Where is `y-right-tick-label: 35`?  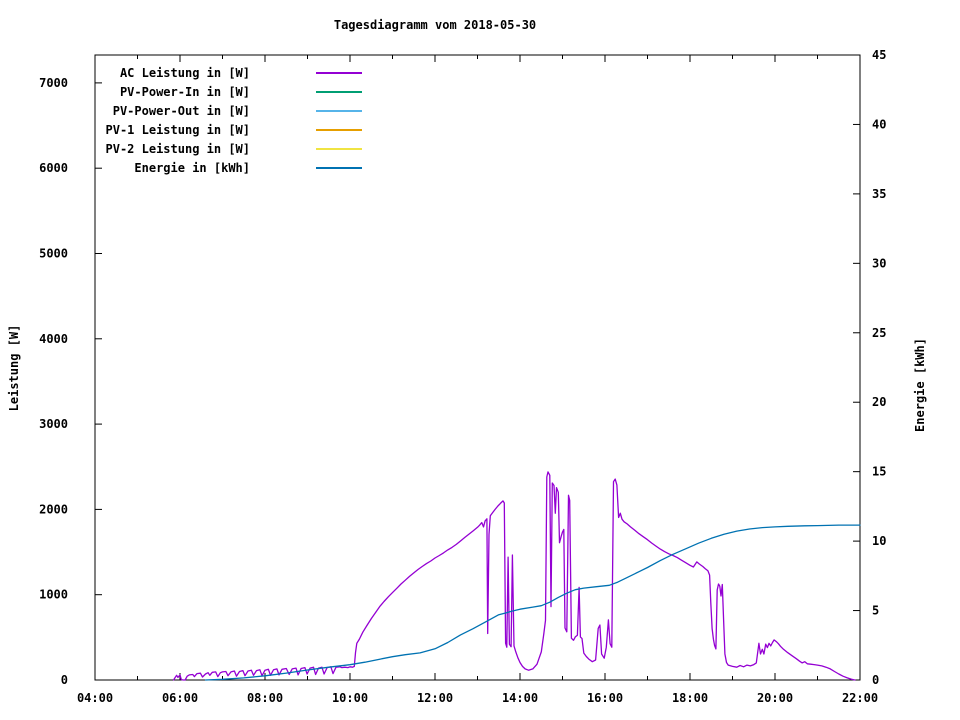 y-right-tick-label: 35 is located at coordinates (879, 194).